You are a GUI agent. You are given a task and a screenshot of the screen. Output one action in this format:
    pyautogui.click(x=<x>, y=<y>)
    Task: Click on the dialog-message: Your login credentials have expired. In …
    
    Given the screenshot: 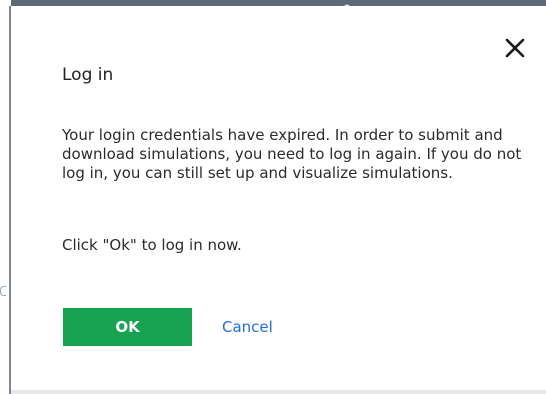 What is the action you would take?
    pyautogui.click(x=292, y=154)
    